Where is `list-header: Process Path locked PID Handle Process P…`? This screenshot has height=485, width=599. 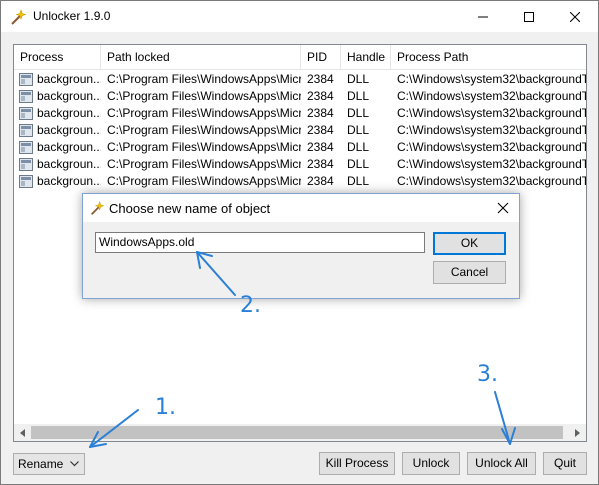
list-header: Process Path locked PID Handle Process P… is located at coordinates (300, 57).